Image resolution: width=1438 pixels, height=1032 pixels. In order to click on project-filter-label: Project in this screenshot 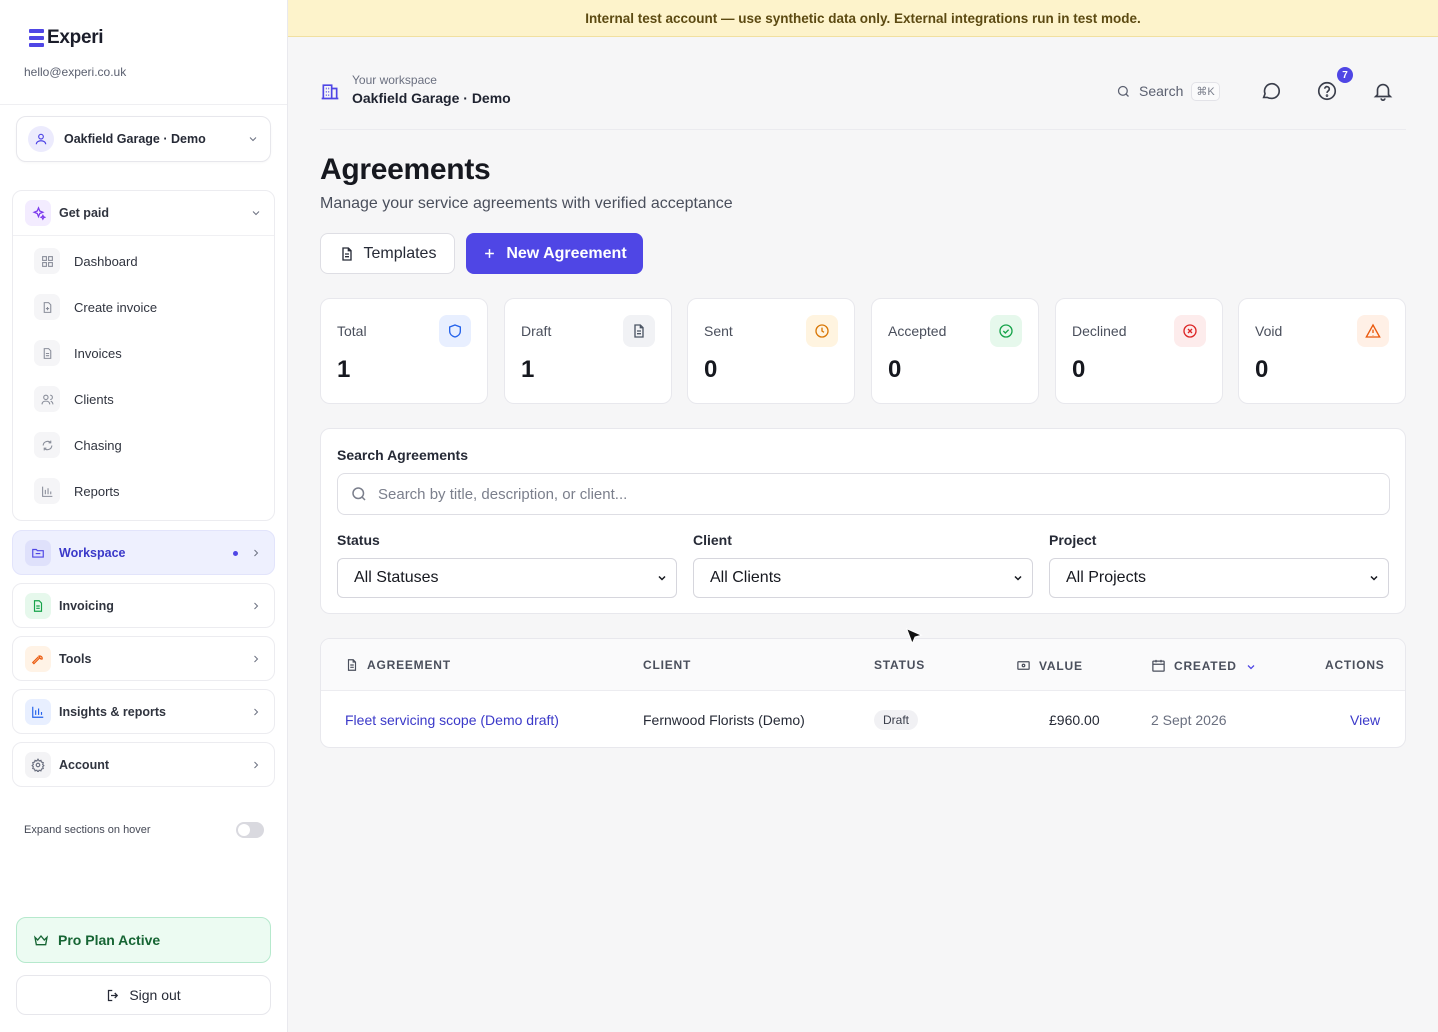, I will do `click(1073, 540)`.